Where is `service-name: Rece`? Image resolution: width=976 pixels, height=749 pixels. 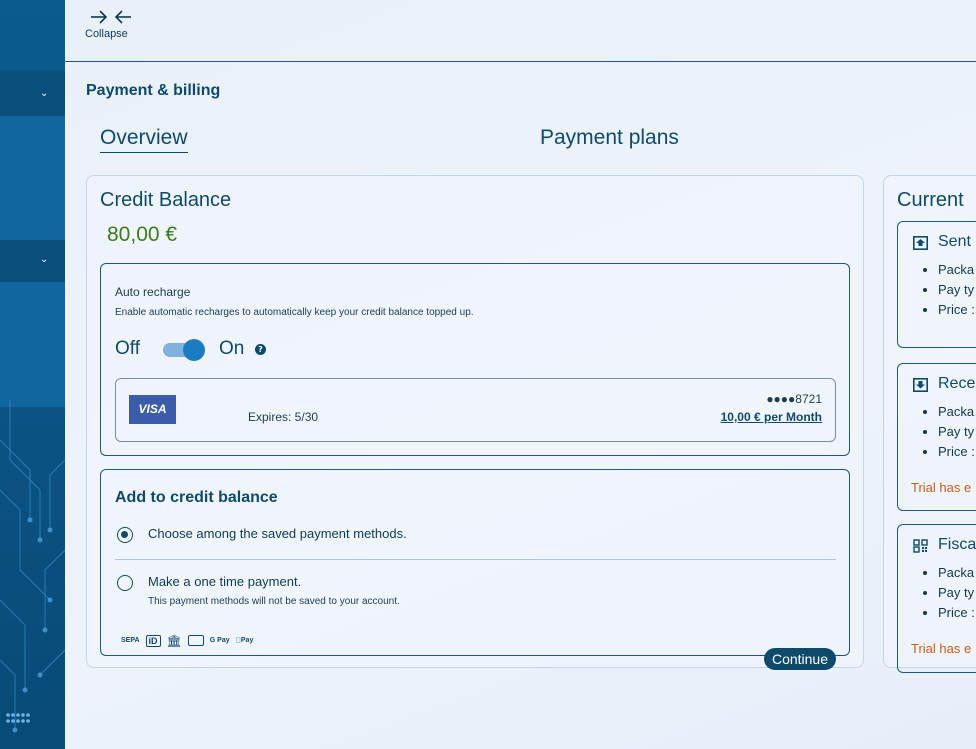
service-name: Rece is located at coordinates (957, 383).